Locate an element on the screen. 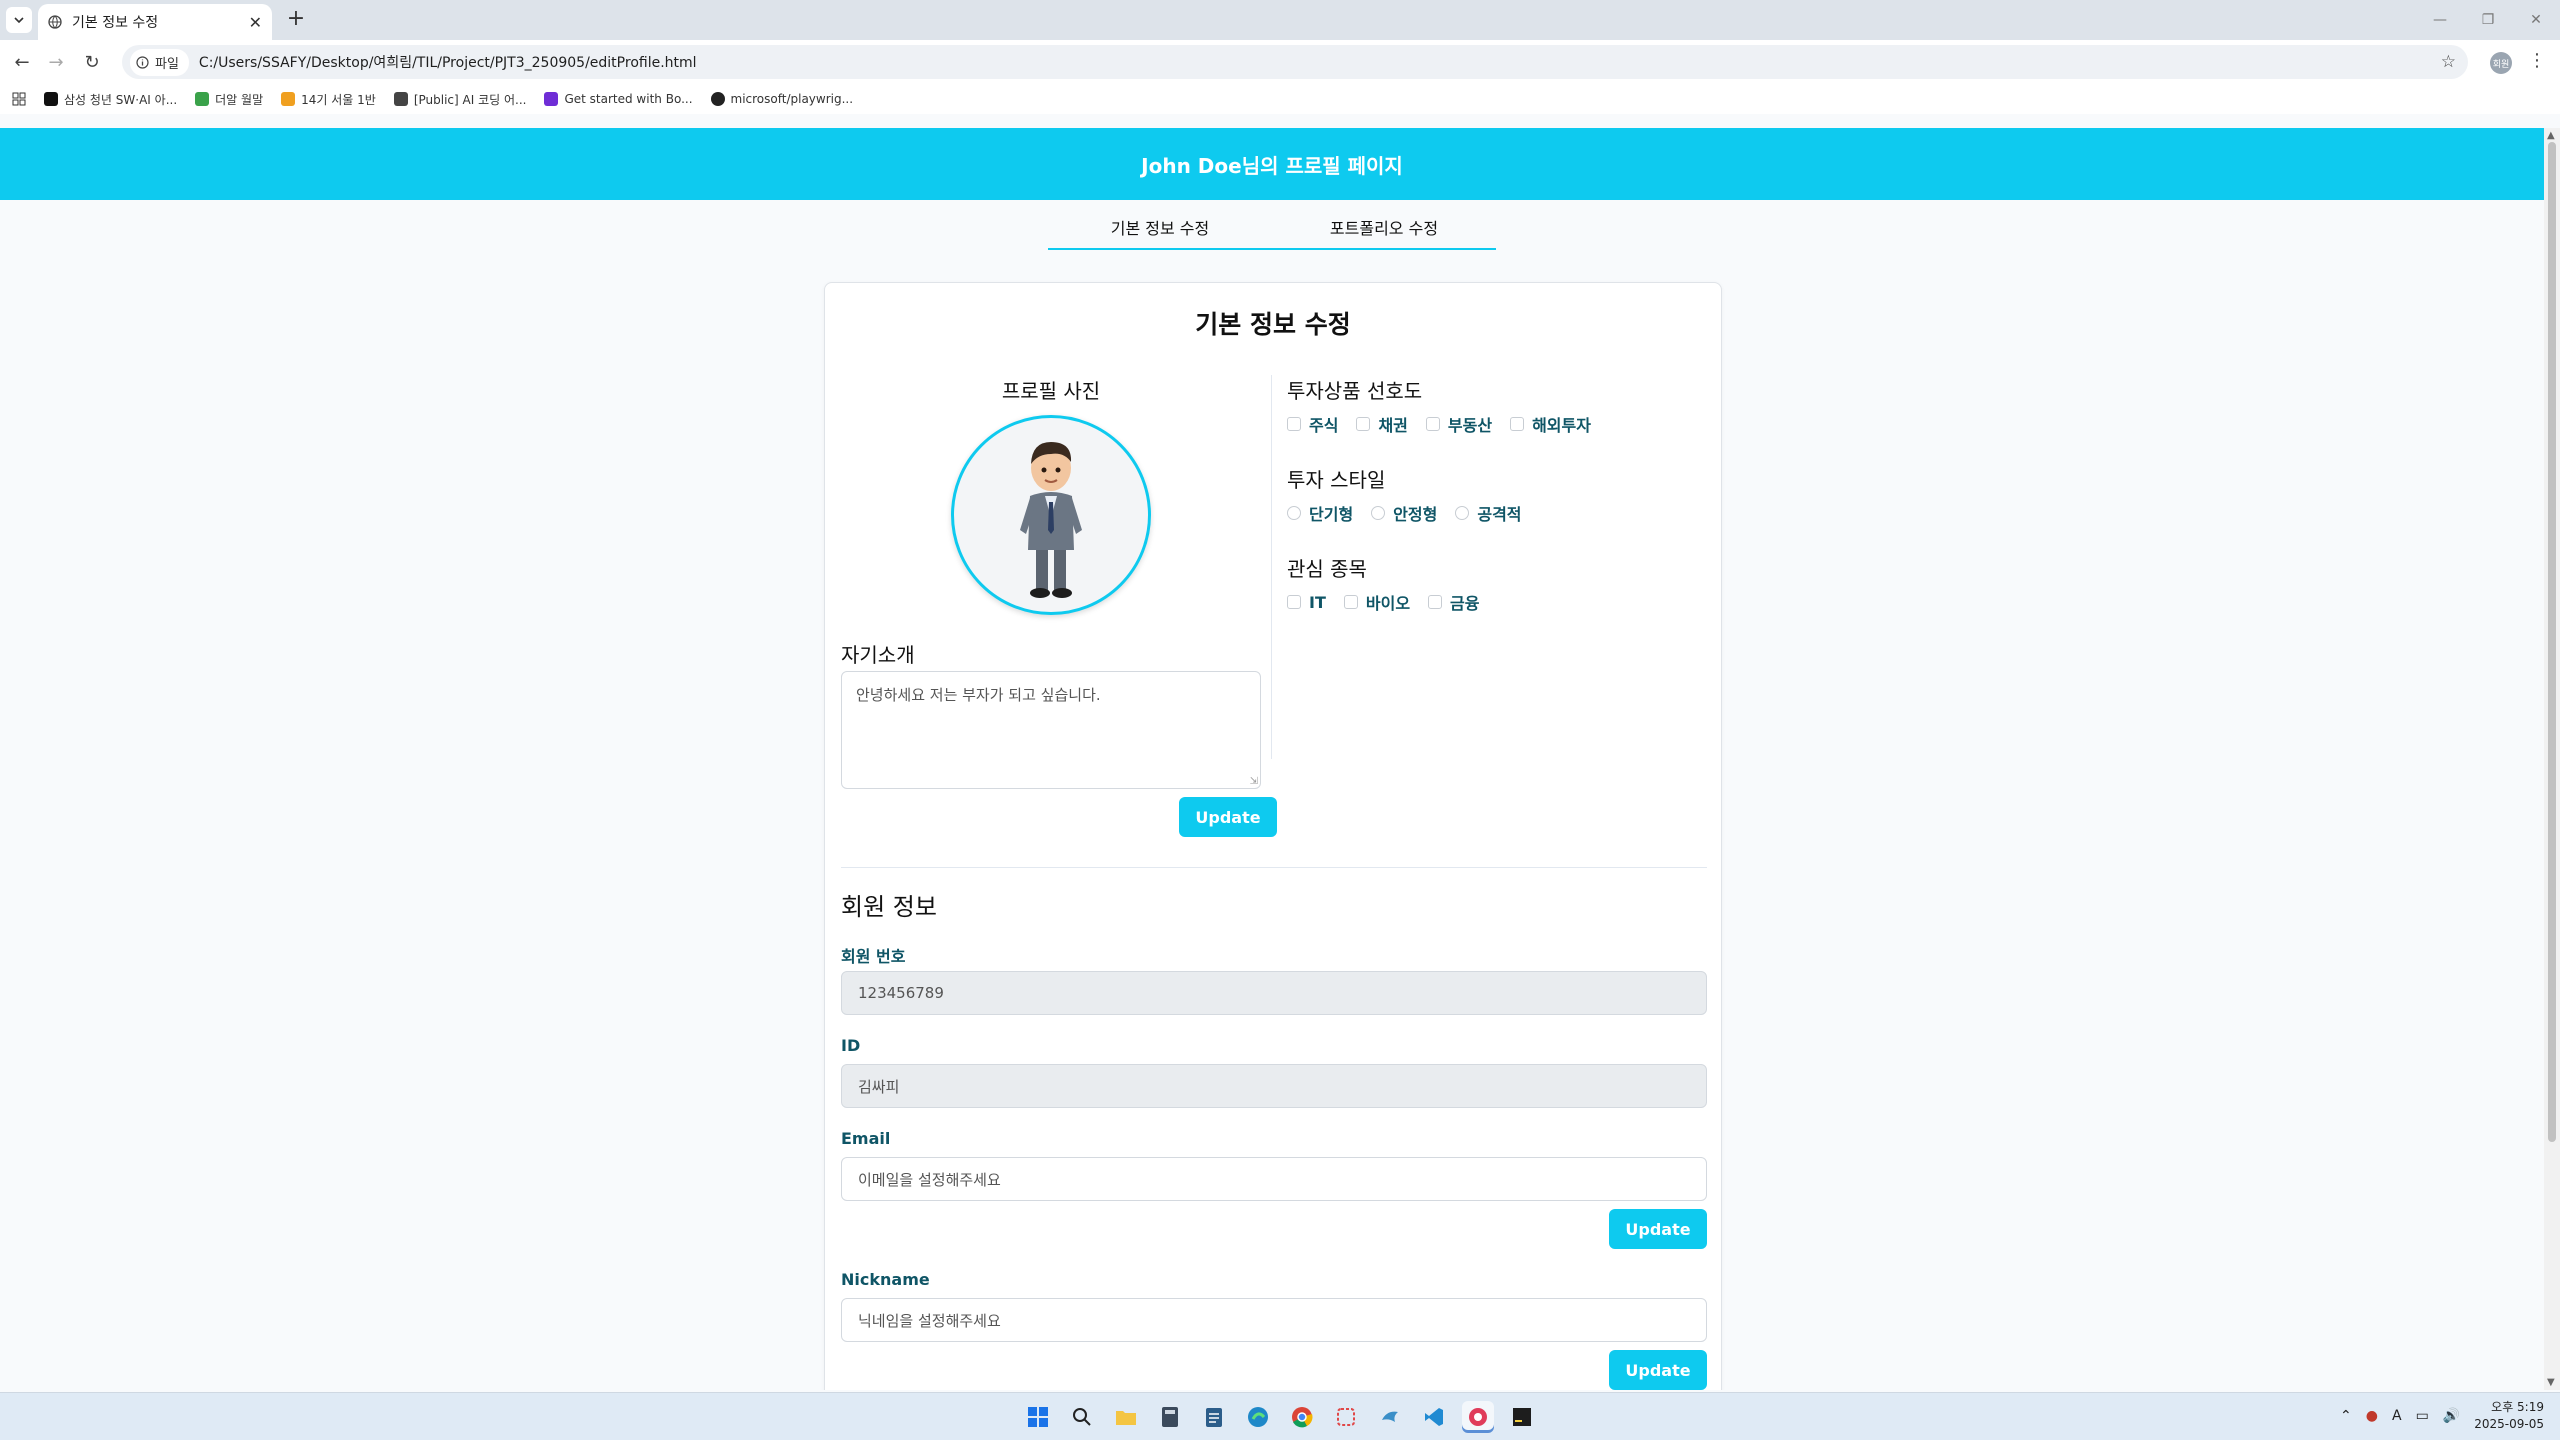 This screenshot has height=1440, width=2560. minimize-icon: — is located at coordinates (2440, 20).